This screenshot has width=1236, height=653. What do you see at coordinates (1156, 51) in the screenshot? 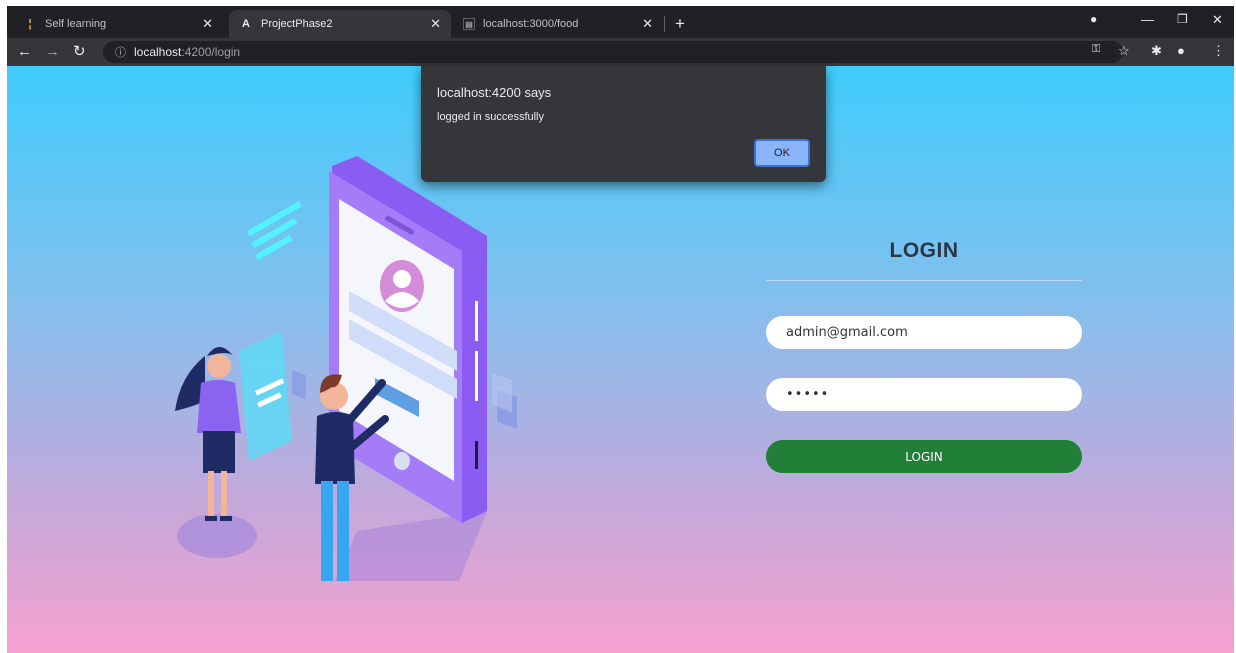
I see `extensions-icon: ✱` at bounding box center [1156, 51].